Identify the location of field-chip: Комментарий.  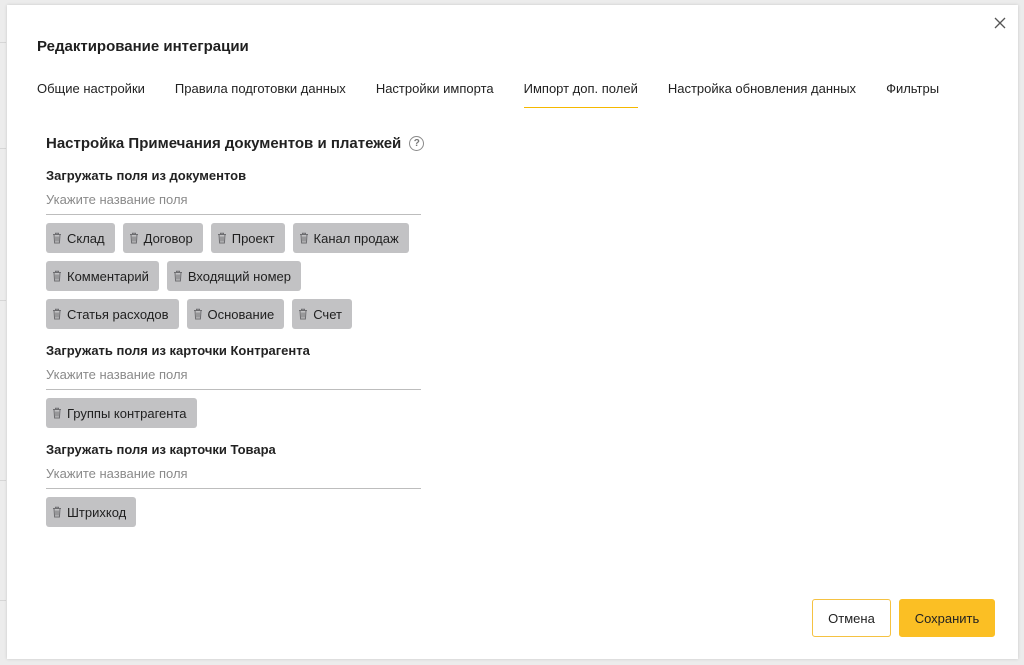
(102, 276).